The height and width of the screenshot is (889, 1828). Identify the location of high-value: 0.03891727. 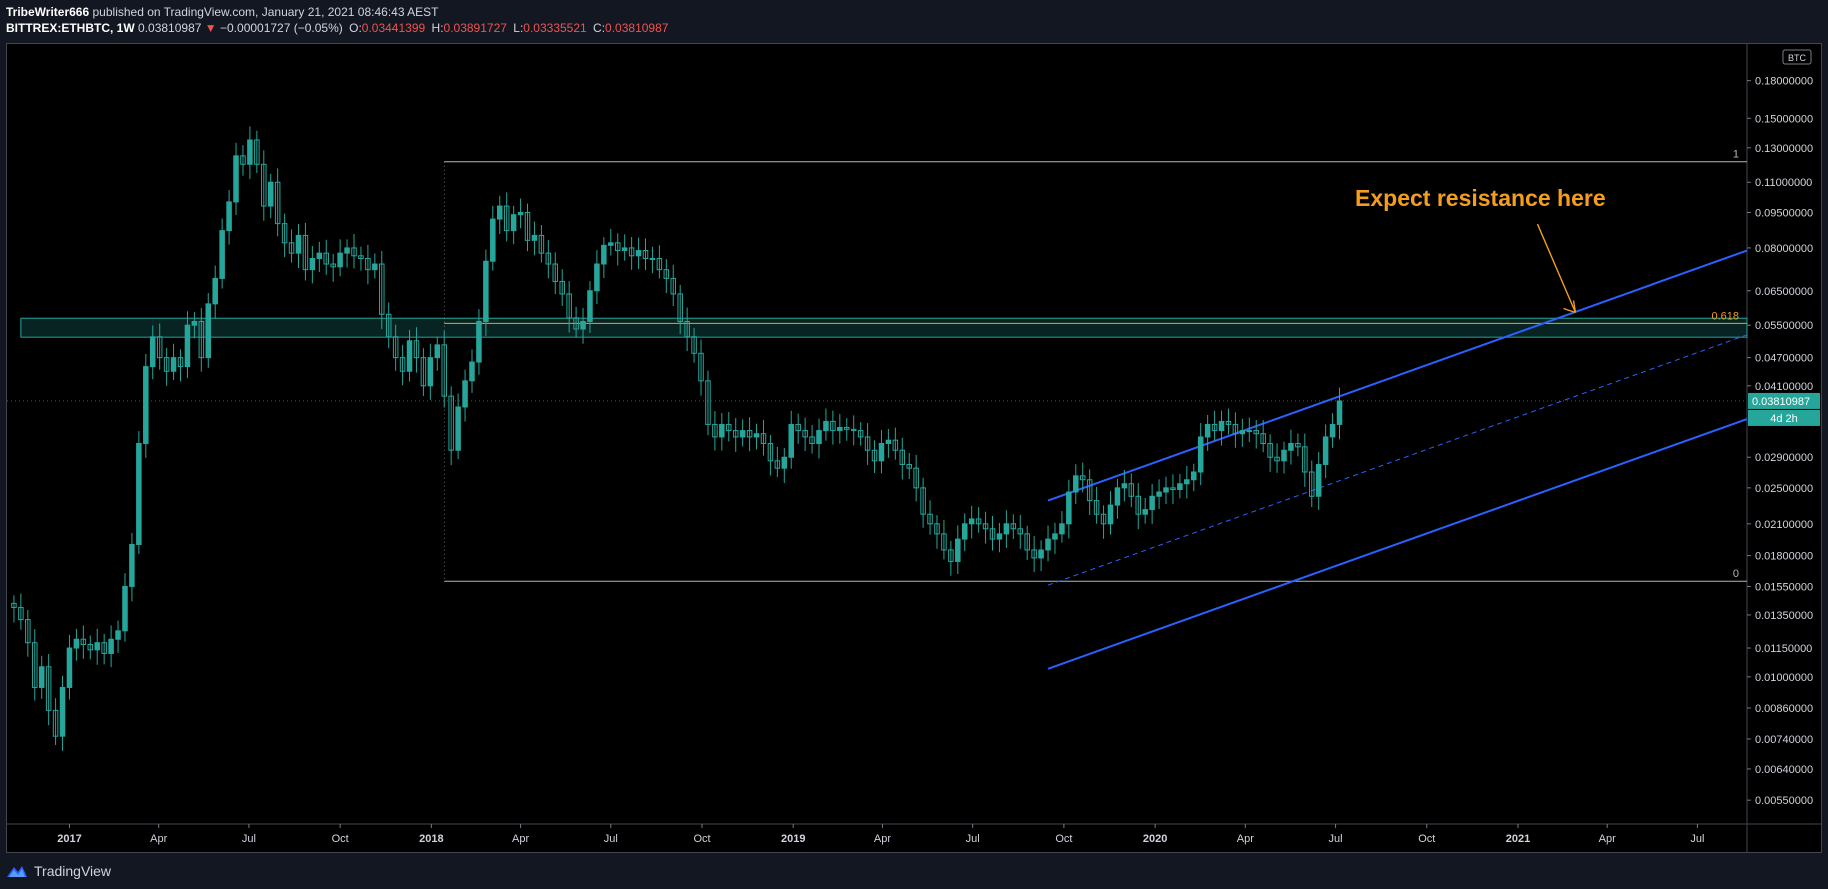
(475, 28).